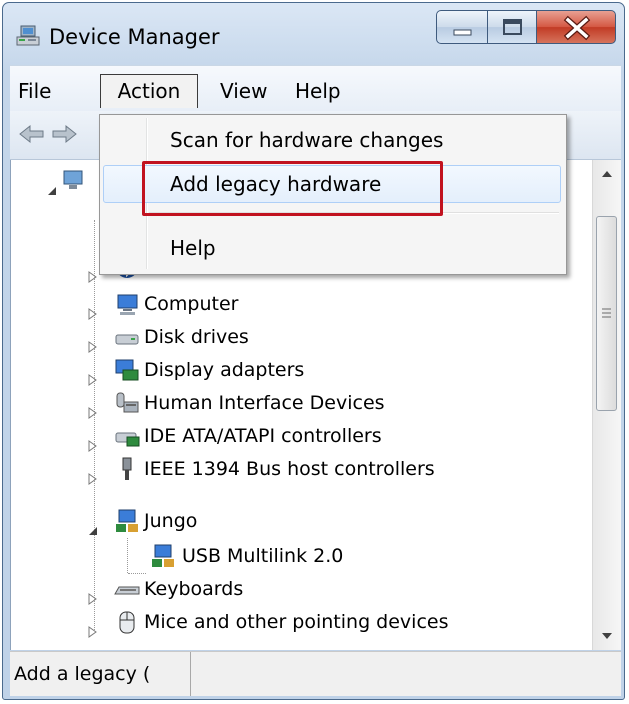 This screenshot has width=629, height=704. What do you see at coordinates (28, 36) in the screenshot?
I see `device-manager-icon` at bounding box center [28, 36].